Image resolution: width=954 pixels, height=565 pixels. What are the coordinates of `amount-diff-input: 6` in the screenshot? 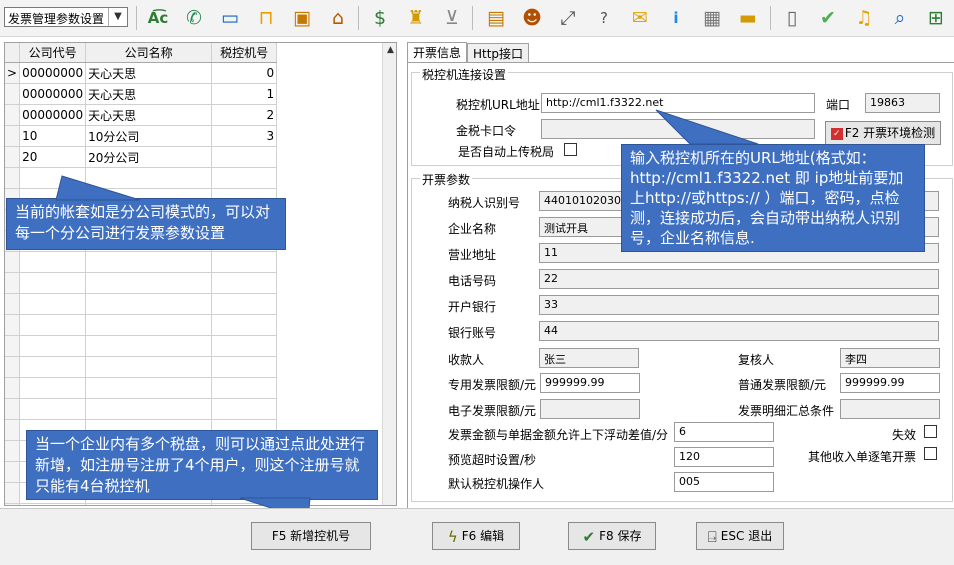 It's located at (724, 432).